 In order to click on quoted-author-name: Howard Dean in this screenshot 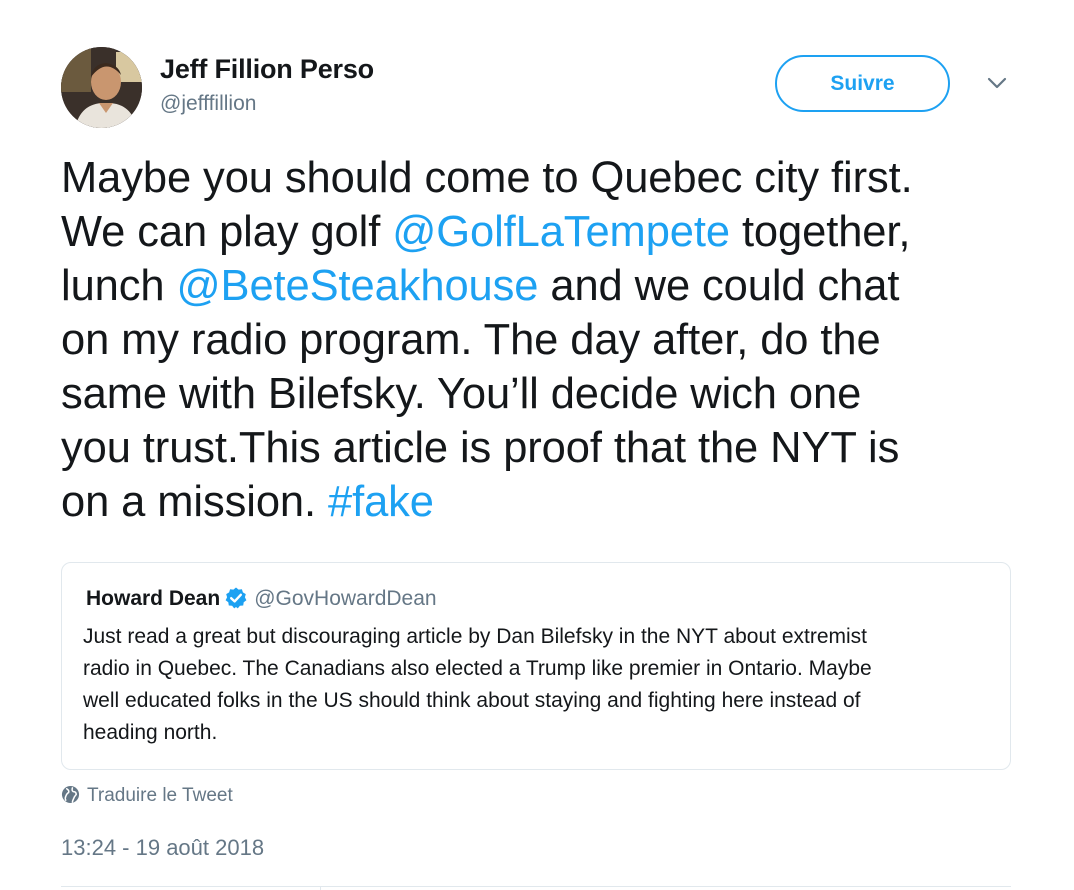, I will do `click(153, 598)`.